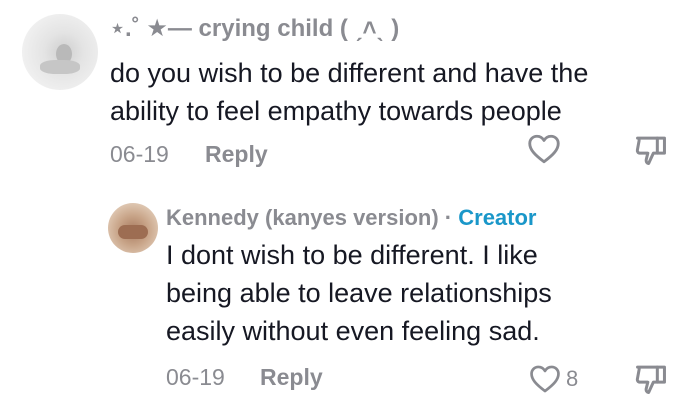 The image size is (700, 416). Describe the element at coordinates (352, 255) in the screenshot. I see `reply-text-line: I dont wish to be different. I like` at that location.